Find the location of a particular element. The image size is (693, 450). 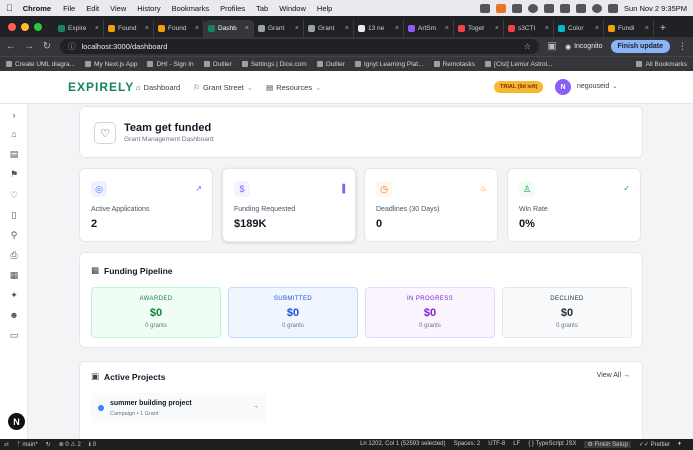

forward-icon: → is located at coordinates (29, 46).